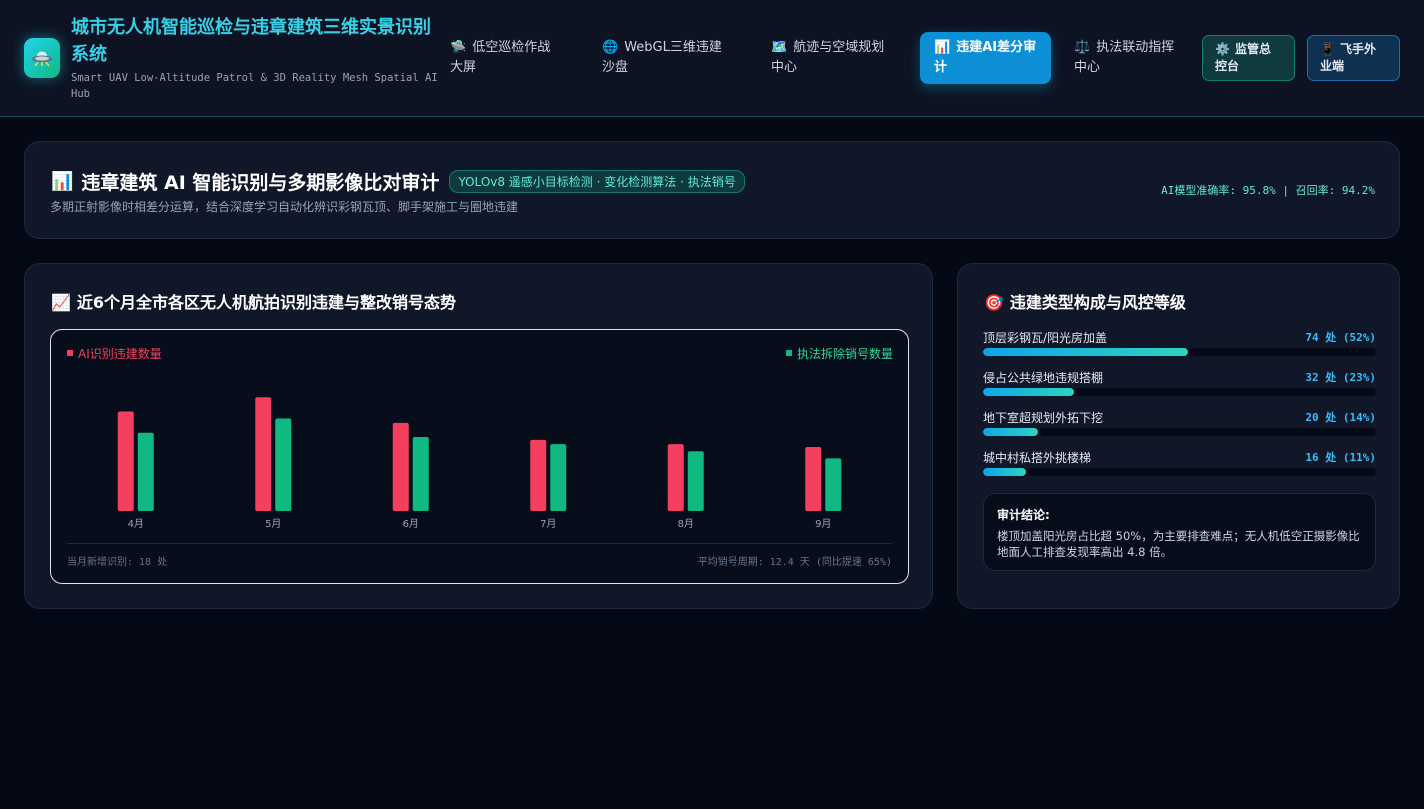 The width and height of the screenshot is (1424, 809). I want to click on legend-demolished: 执法拆除销号数量, so click(839, 353).